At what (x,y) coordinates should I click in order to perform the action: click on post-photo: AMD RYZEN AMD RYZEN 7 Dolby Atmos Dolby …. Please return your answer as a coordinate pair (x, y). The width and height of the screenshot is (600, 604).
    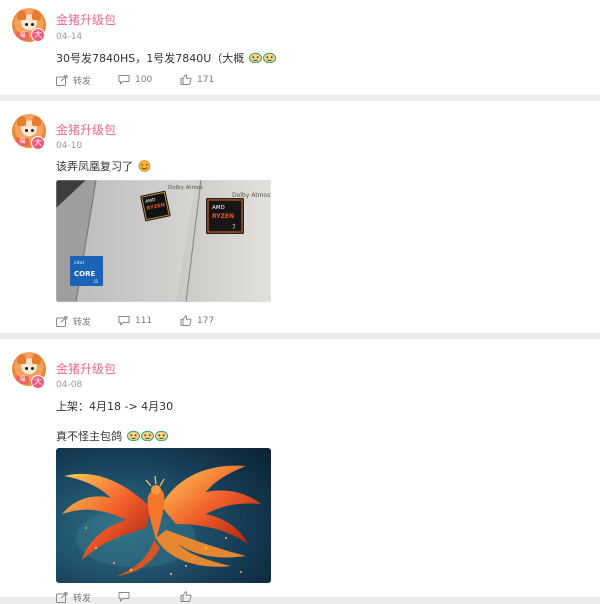
    Looking at the image, I should click on (163, 241).